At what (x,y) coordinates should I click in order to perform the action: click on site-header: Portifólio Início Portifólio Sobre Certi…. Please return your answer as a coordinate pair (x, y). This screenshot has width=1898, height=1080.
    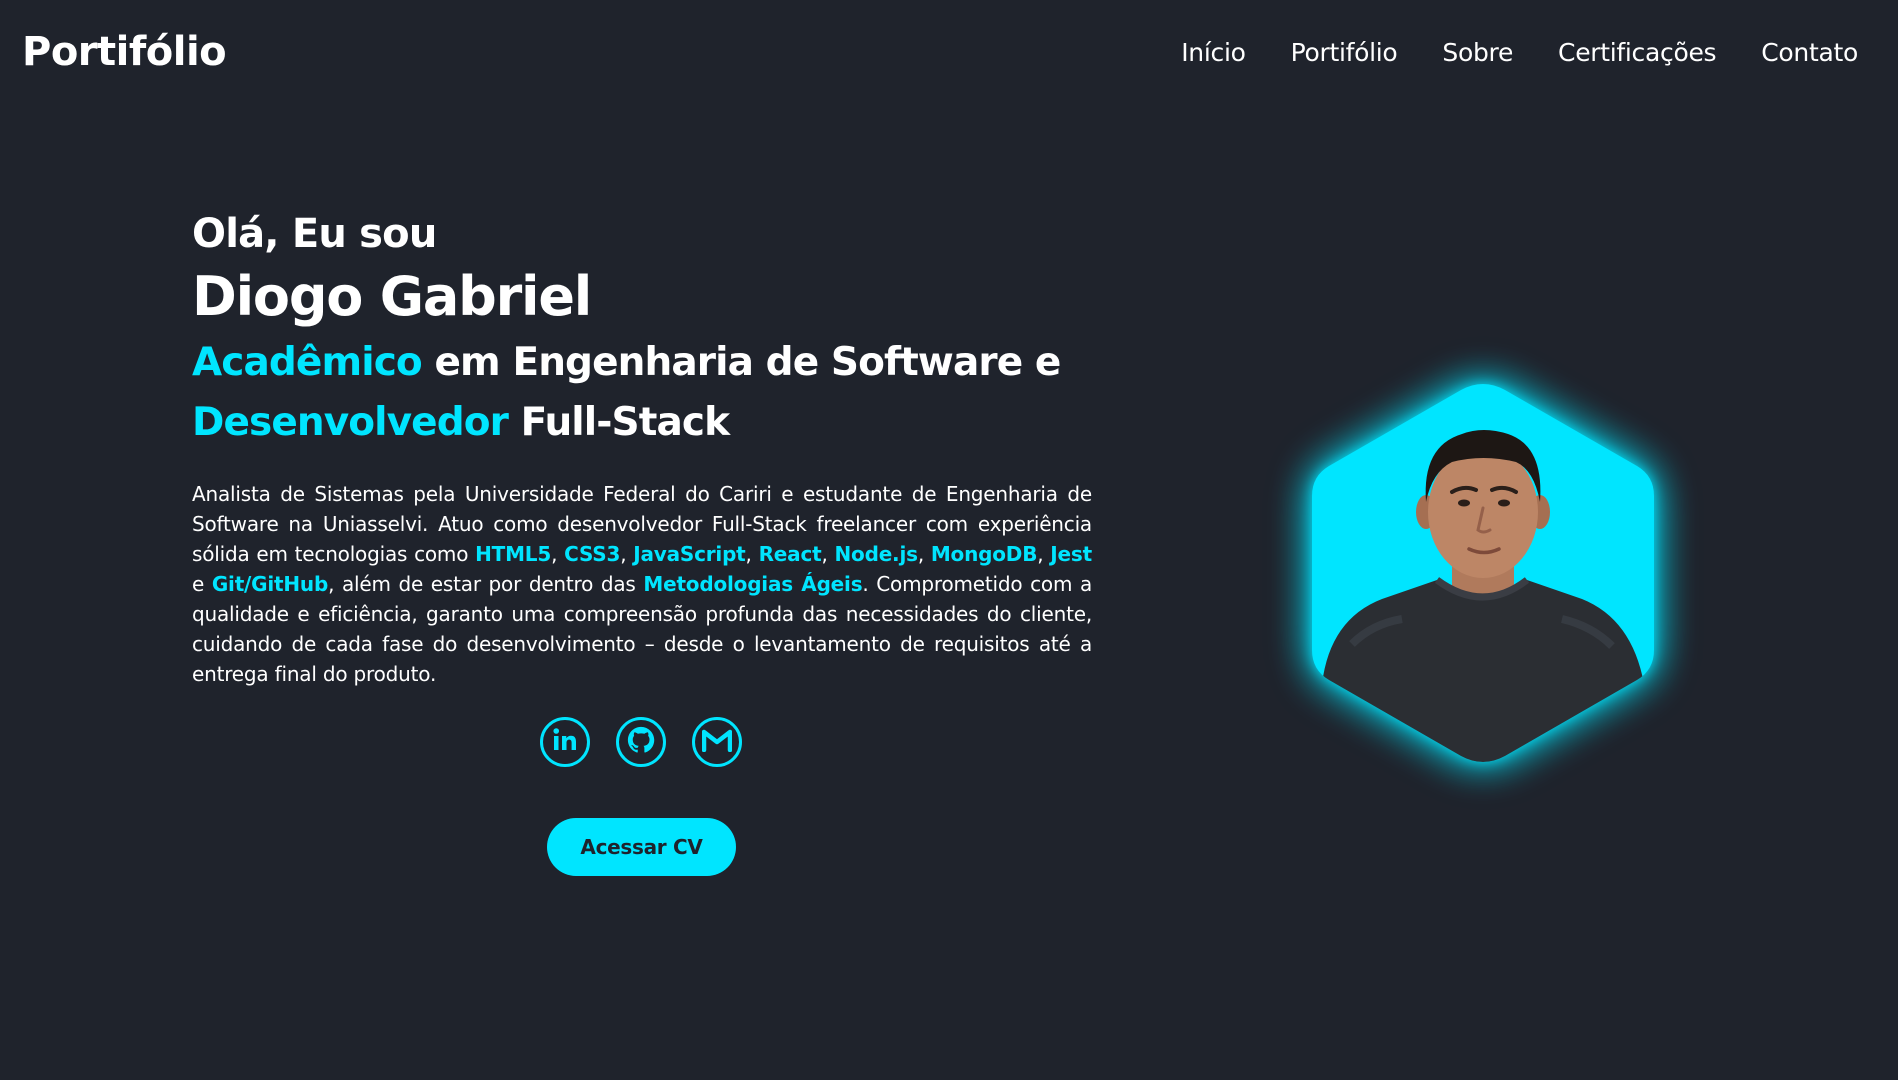
    Looking at the image, I should click on (949, 52).